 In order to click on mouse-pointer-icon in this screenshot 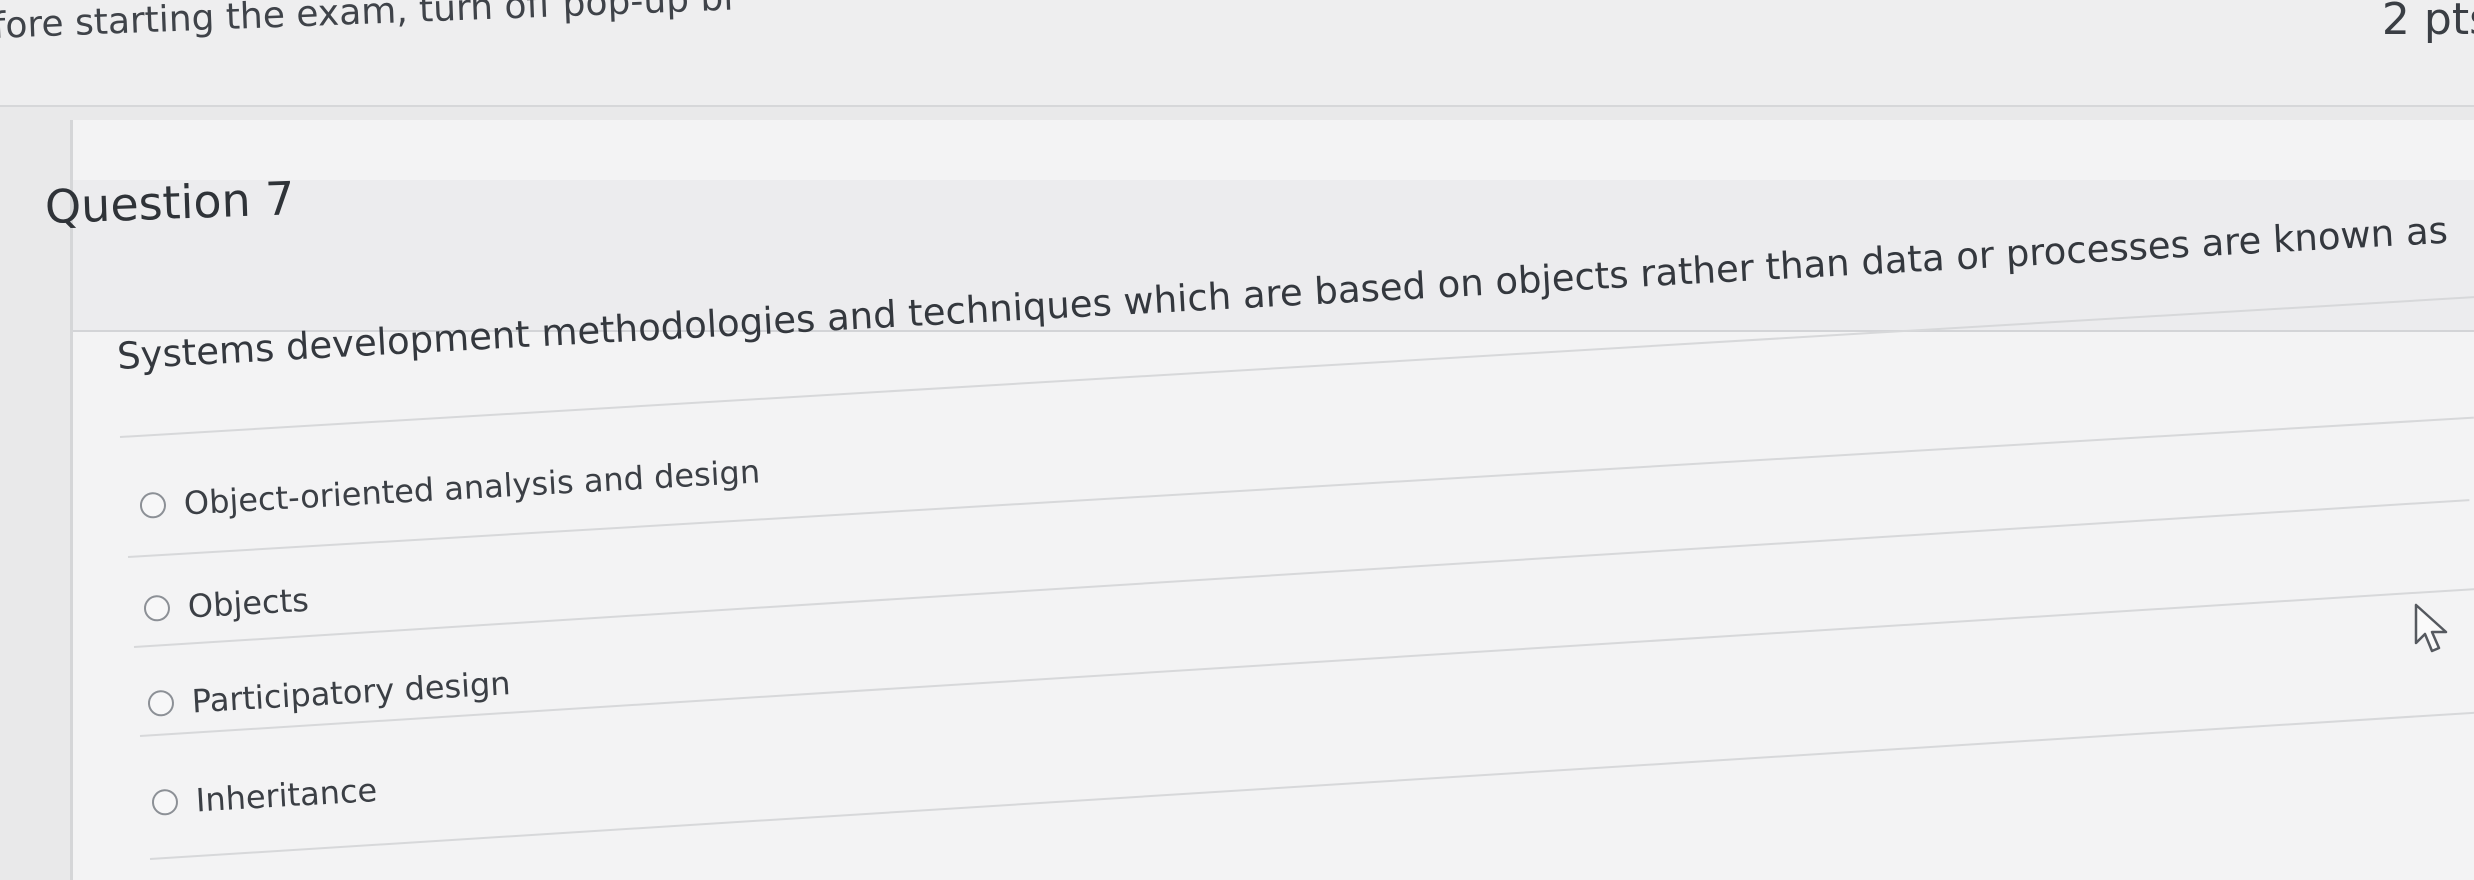, I will do `click(2431, 628)`.